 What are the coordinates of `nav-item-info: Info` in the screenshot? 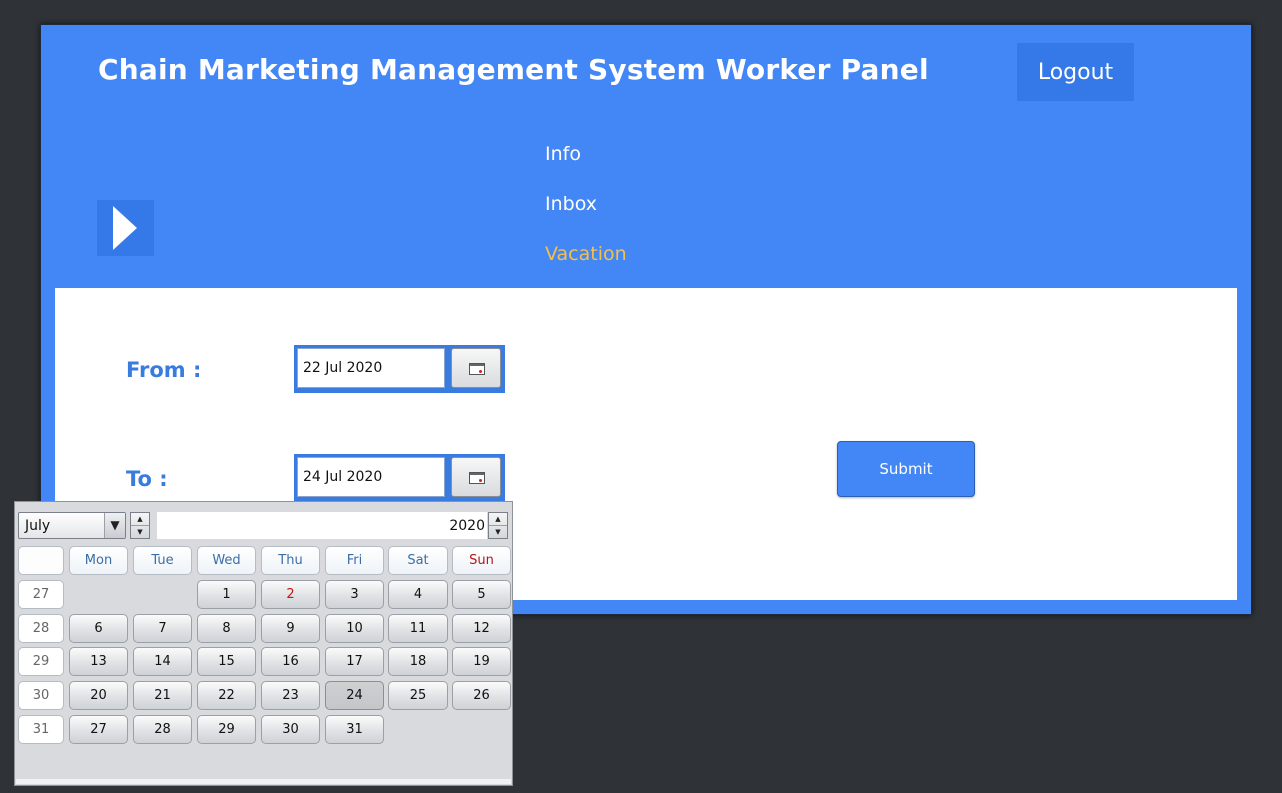 It's located at (563, 154).